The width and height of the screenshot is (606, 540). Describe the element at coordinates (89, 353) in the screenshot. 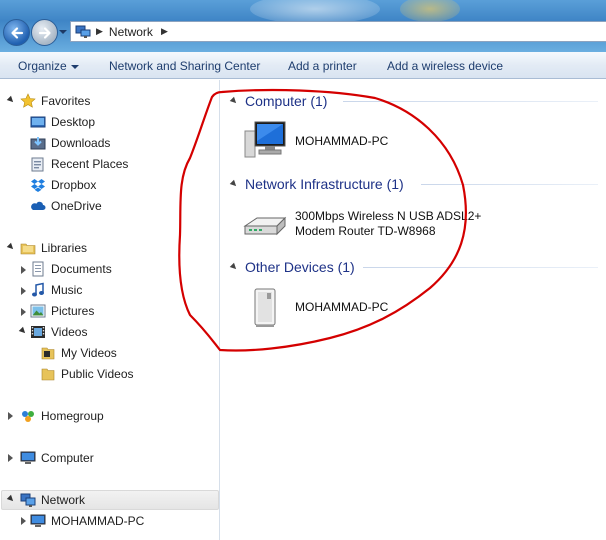

I see `nav-item-label: My Videos` at that location.